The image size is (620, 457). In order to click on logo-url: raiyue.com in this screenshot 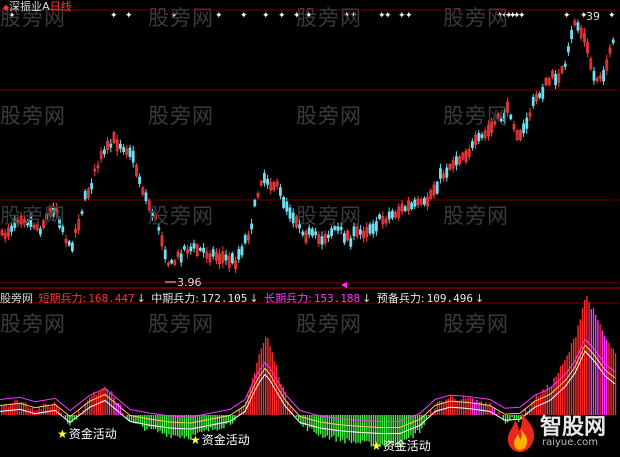, I will do `click(570, 442)`.